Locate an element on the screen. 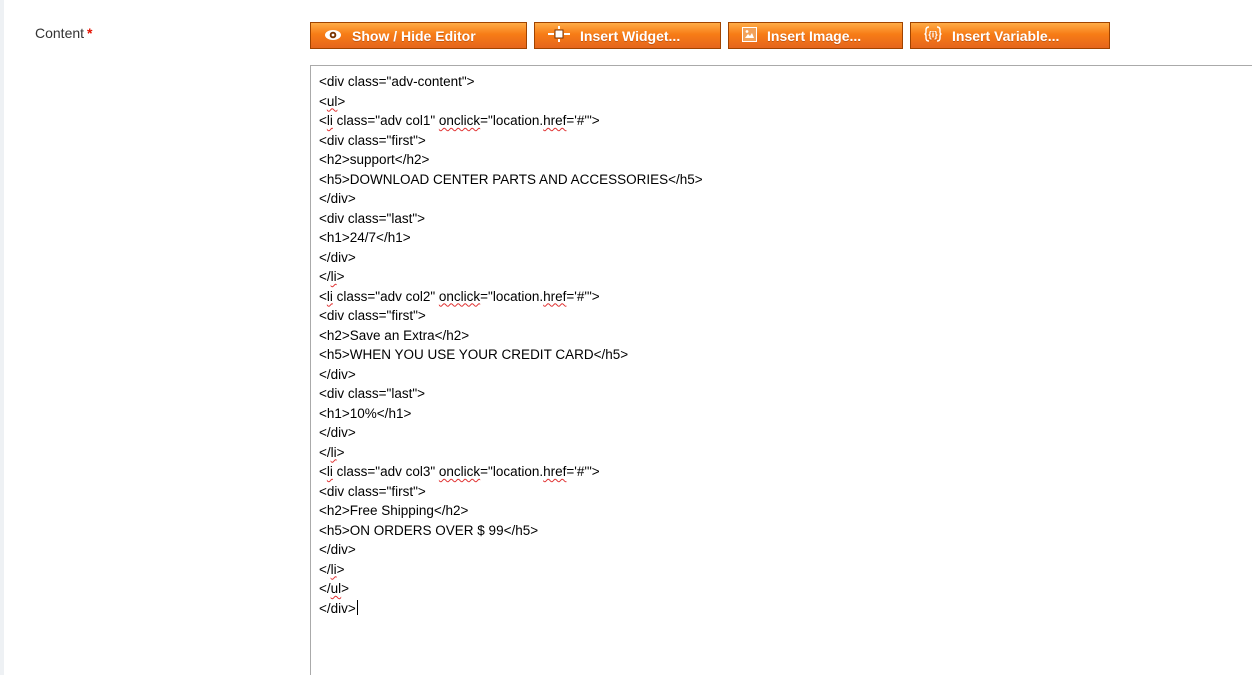 This screenshot has height=675, width=1252. code-line: <div class="adv-content"> is located at coordinates (785, 82).